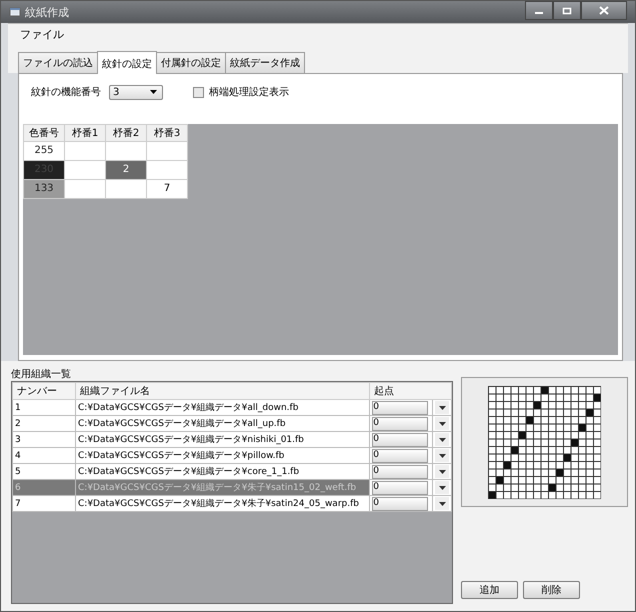  Describe the element at coordinates (18, 455) in the screenshot. I see `table-cell: 4` at that location.